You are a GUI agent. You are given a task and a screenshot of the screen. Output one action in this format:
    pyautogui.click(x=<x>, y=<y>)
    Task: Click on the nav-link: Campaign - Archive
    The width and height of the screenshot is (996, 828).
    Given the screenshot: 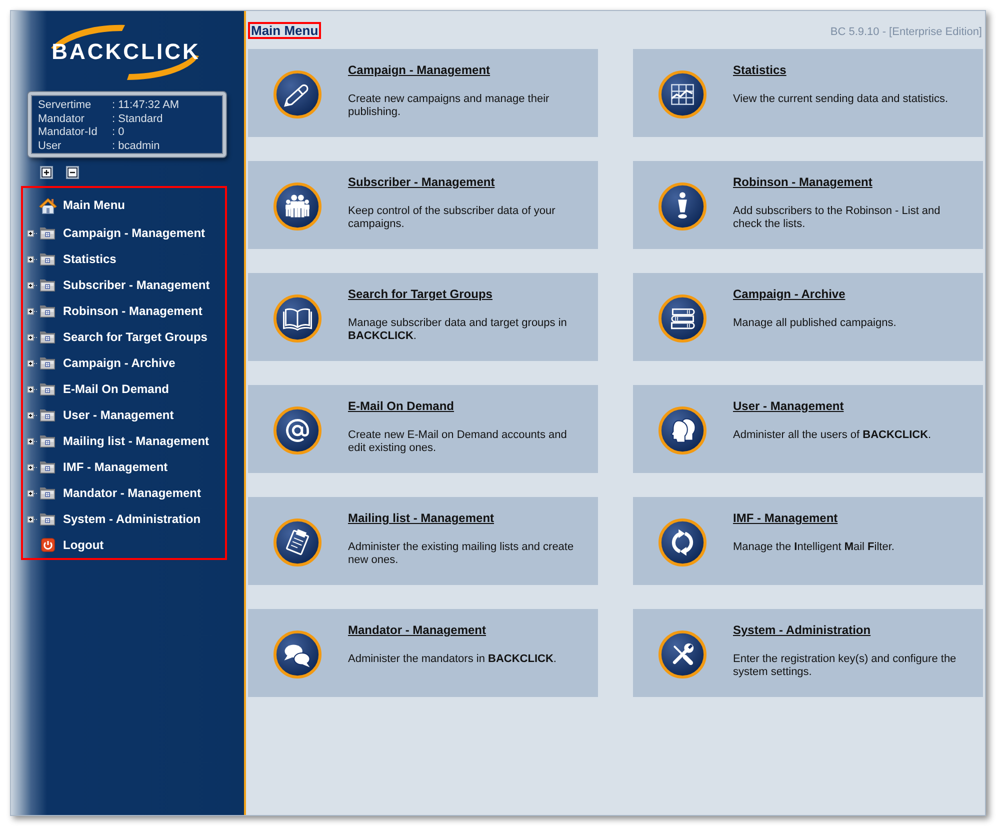 What is the action you would take?
    pyautogui.click(x=107, y=363)
    